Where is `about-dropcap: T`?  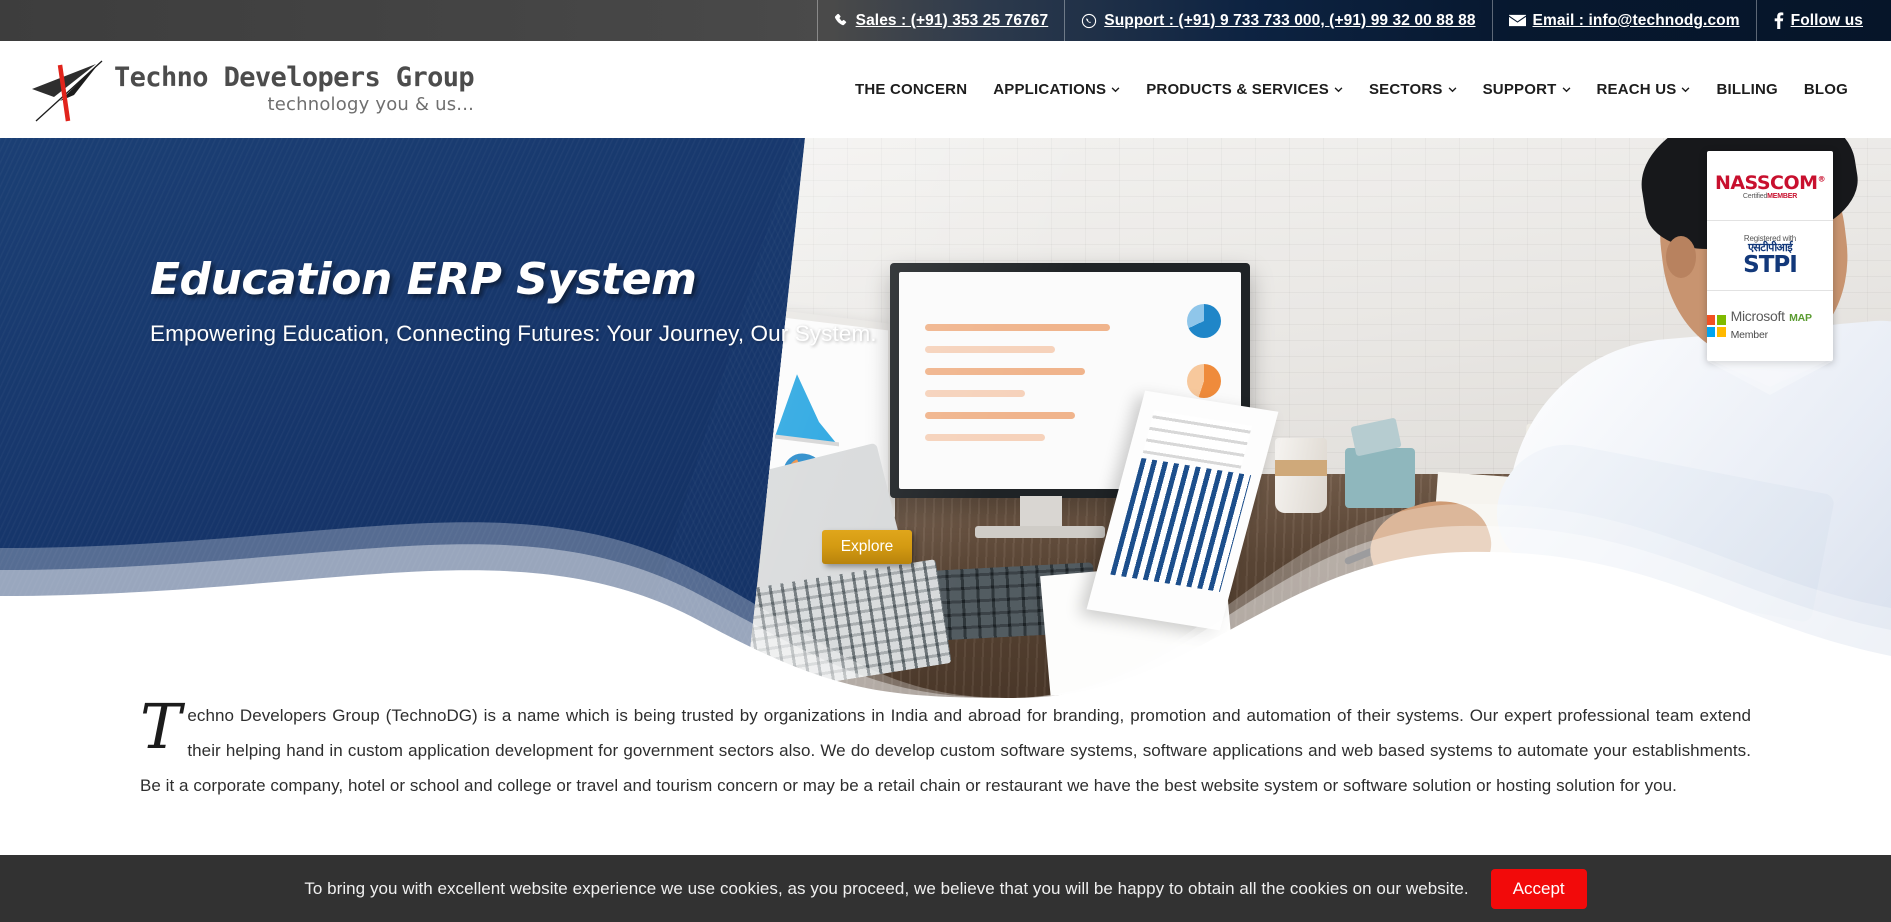 about-dropcap: T is located at coordinates (161, 726).